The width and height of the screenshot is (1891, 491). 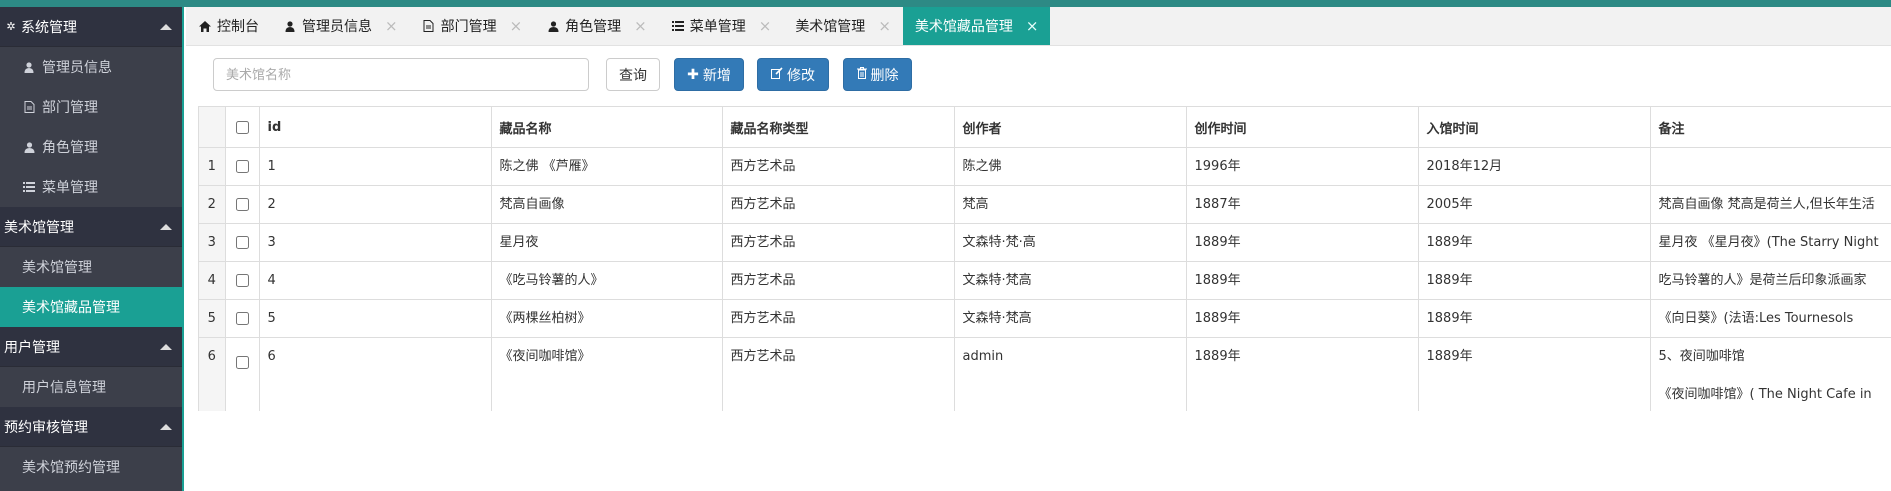 I want to click on cell-author: admin, so click(x=1070, y=374).